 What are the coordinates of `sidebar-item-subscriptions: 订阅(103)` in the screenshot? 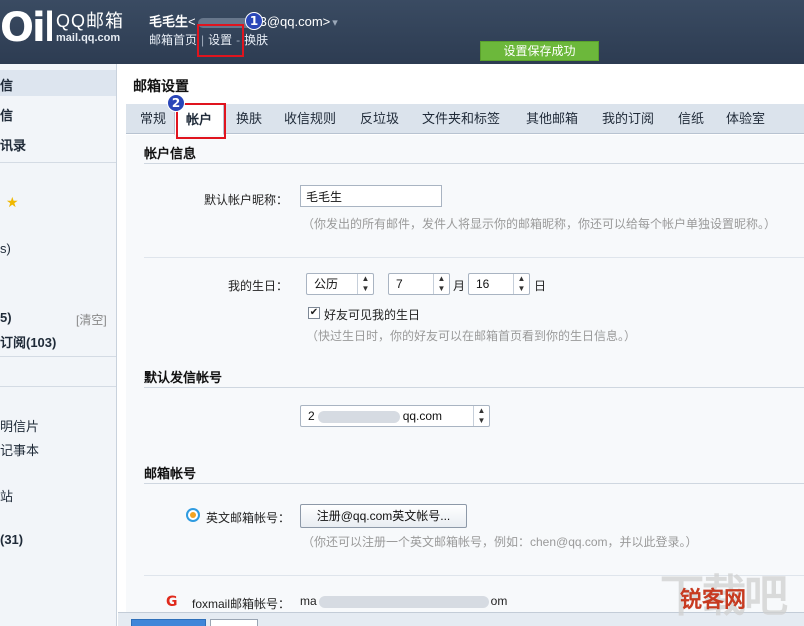 It's located at (28, 341).